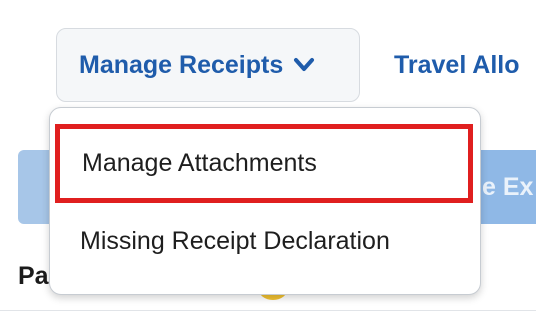 This screenshot has height=325, width=536. I want to click on background-button-label: e Ex, so click(508, 186).